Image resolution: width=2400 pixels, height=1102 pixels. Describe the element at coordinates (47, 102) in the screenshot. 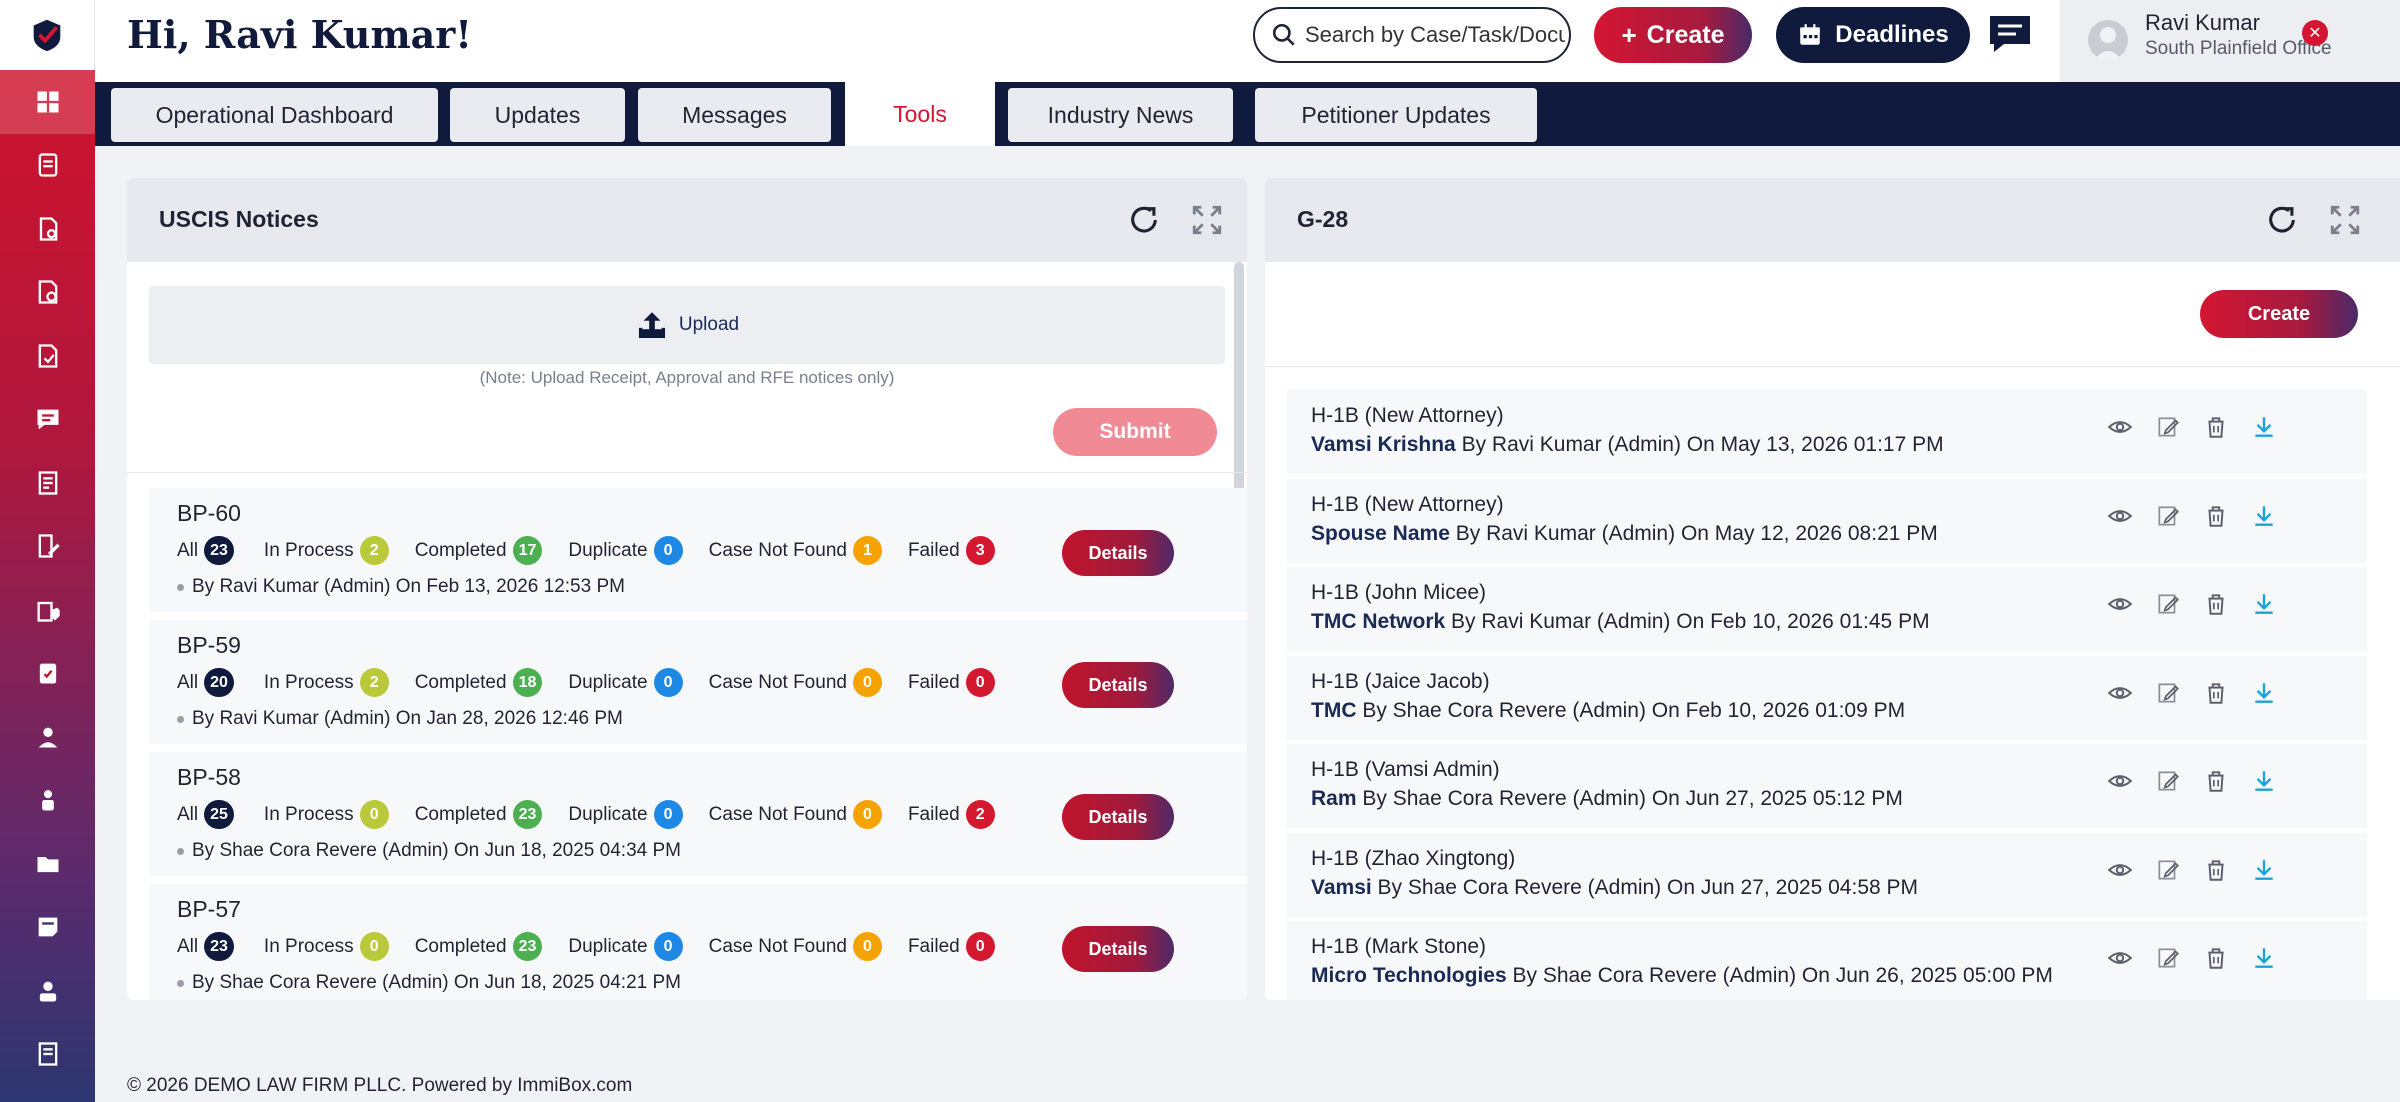

I see `sidebar-item-dashboard` at that location.